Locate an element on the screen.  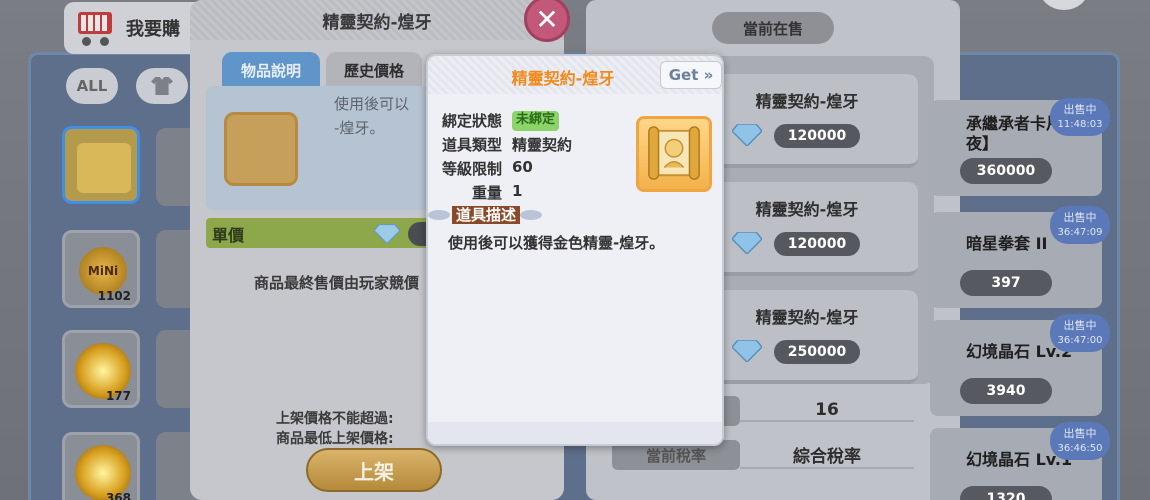
item-type-value: 精靈契約 is located at coordinates (542, 145).